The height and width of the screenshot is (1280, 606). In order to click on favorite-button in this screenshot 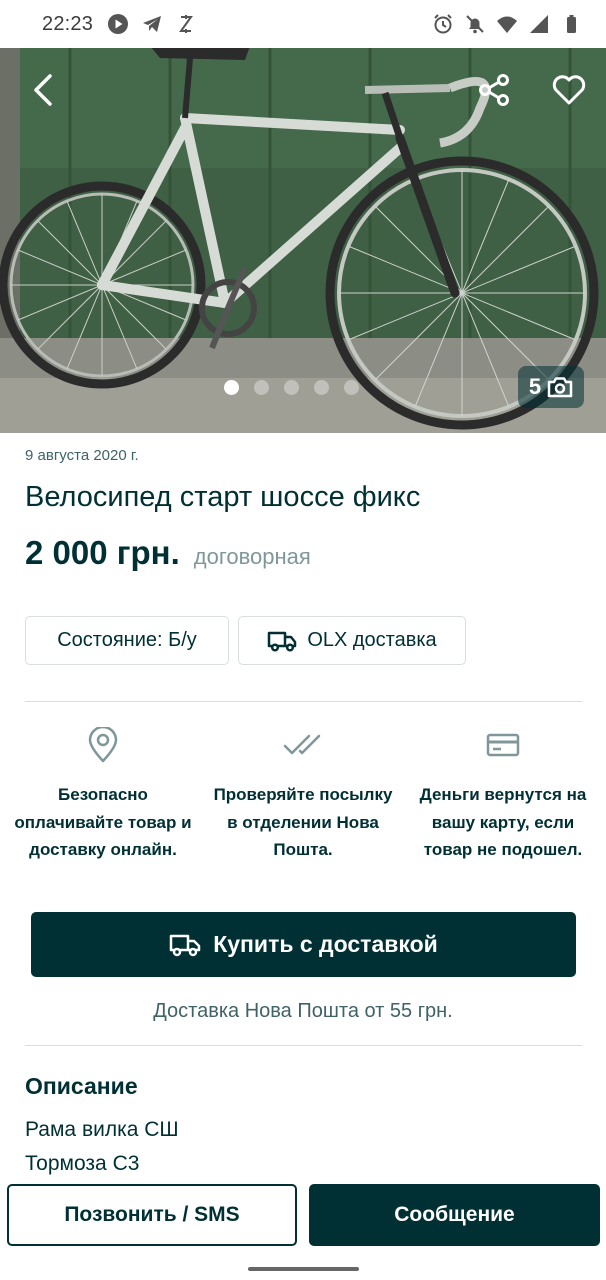, I will do `click(569, 90)`.